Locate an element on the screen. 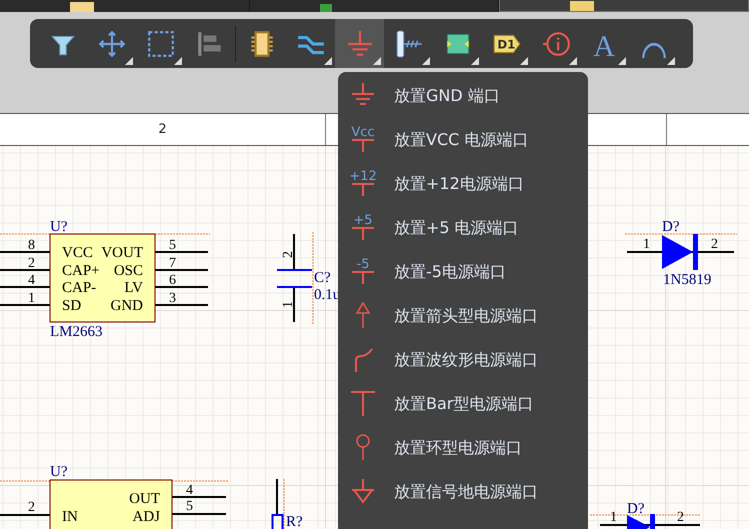  menu-item: +5 放置+5 电源端口 is located at coordinates (463, 228).